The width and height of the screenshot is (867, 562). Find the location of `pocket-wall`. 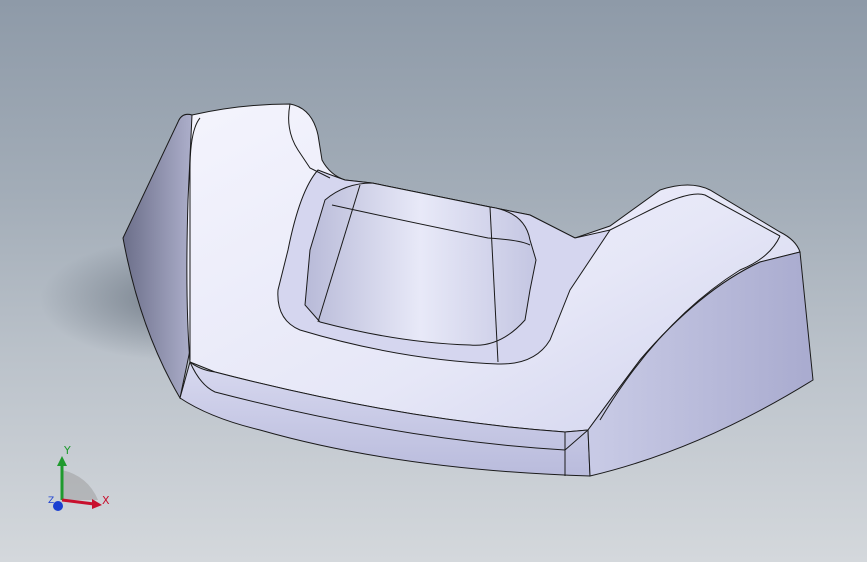

pocket-wall is located at coordinates (420, 264).